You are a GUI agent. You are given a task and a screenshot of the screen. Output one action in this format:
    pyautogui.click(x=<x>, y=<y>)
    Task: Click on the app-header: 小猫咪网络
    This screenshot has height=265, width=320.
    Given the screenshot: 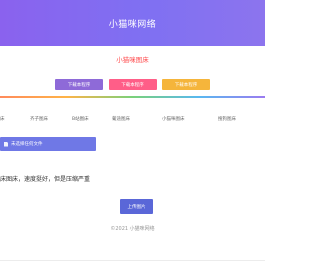 What is the action you would take?
    pyautogui.click(x=132, y=23)
    